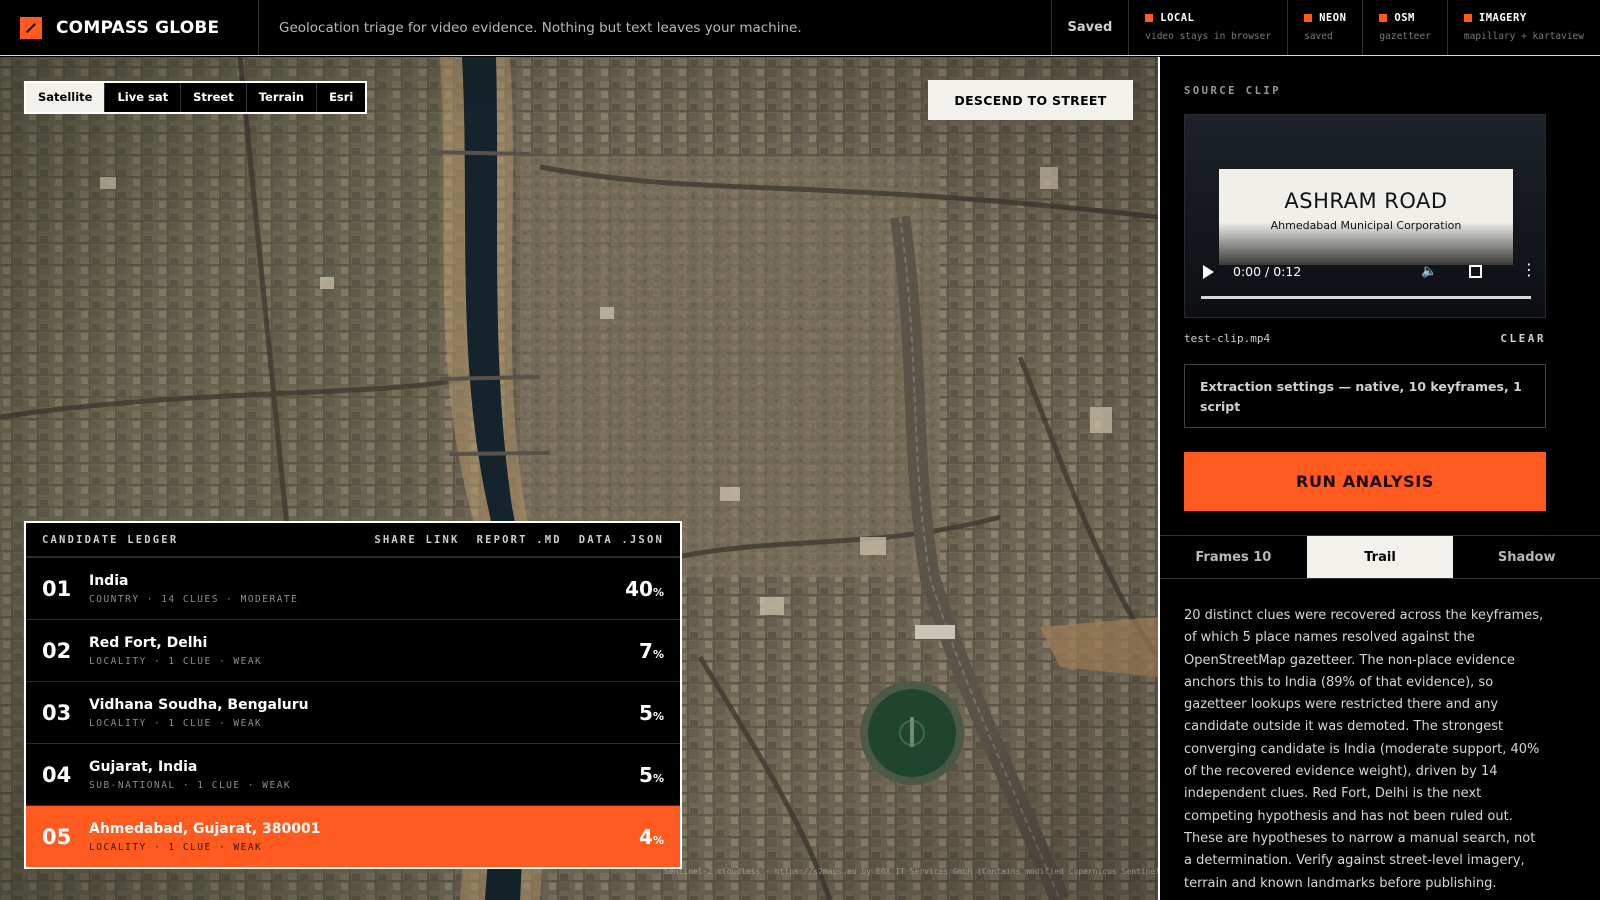  What do you see at coordinates (109, 580) in the screenshot?
I see `row-name: India` at bounding box center [109, 580].